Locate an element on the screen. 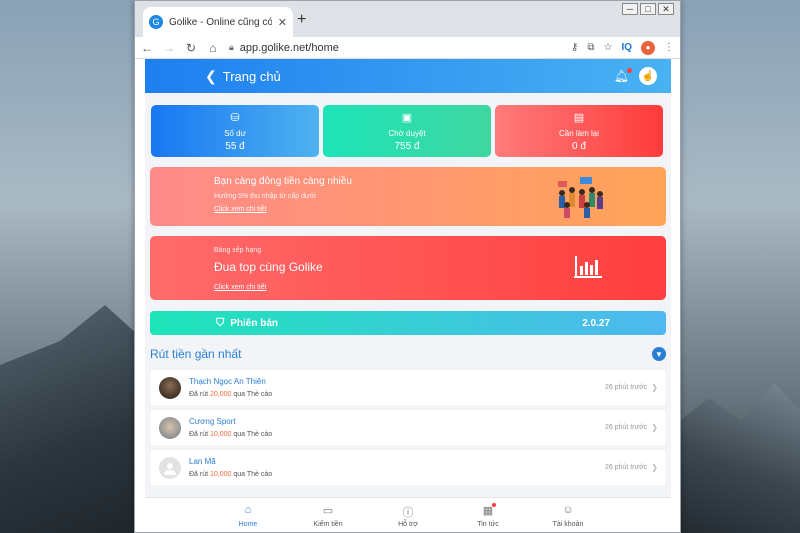 This screenshot has height=533, width=800. nav-home: ⌂ Home is located at coordinates (248, 515).